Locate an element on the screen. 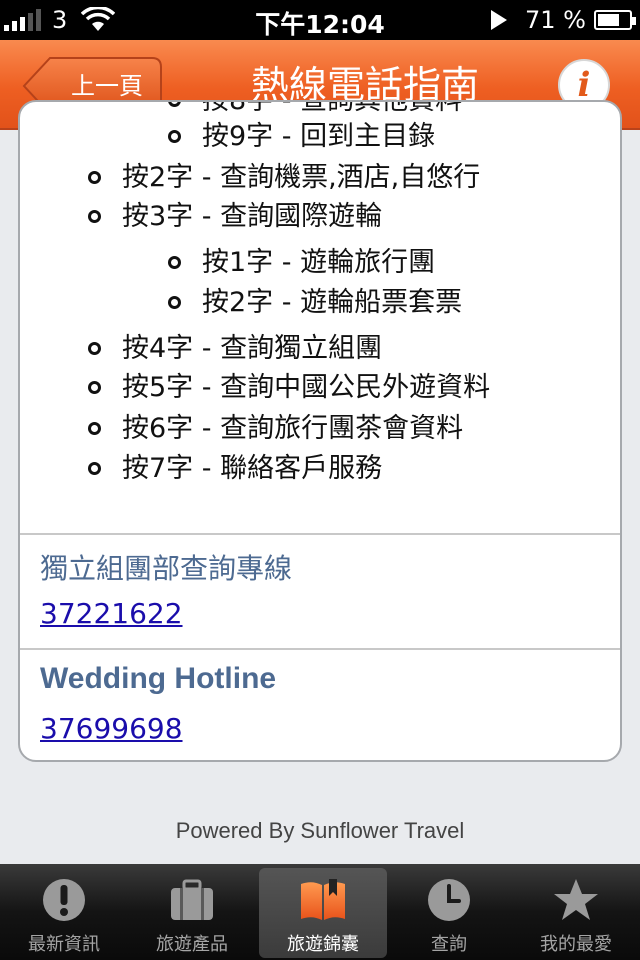 The image size is (640, 960). exclamation-icon is located at coordinates (64, 900).